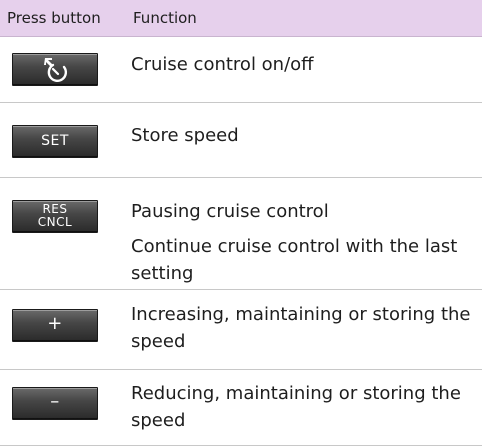 The image size is (482, 448). I want to click on minus-button-label: –, so click(55, 401).